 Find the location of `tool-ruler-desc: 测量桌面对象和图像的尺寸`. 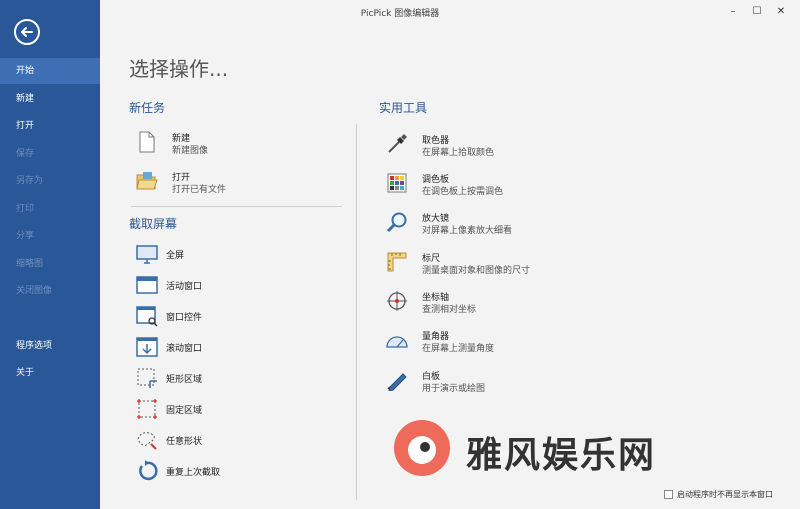

tool-ruler-desc: 测量桌面对象和图像的尺寸 is located at coordinates (476, 271).